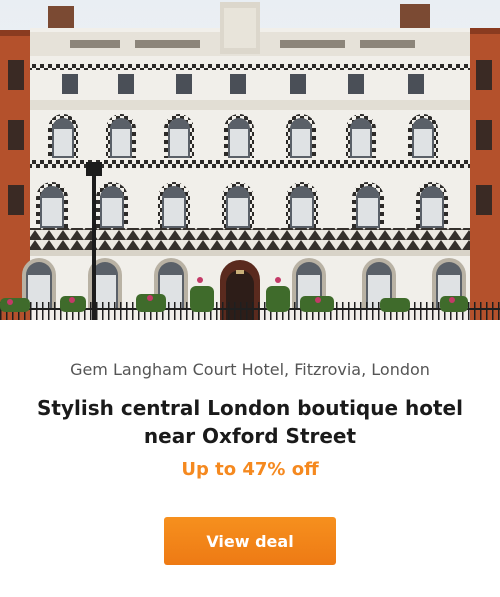  What do you see at coordinates (250, 541) in the screenshot?
I see `view-deal-button: View deal` at bounding box center [250, 541].